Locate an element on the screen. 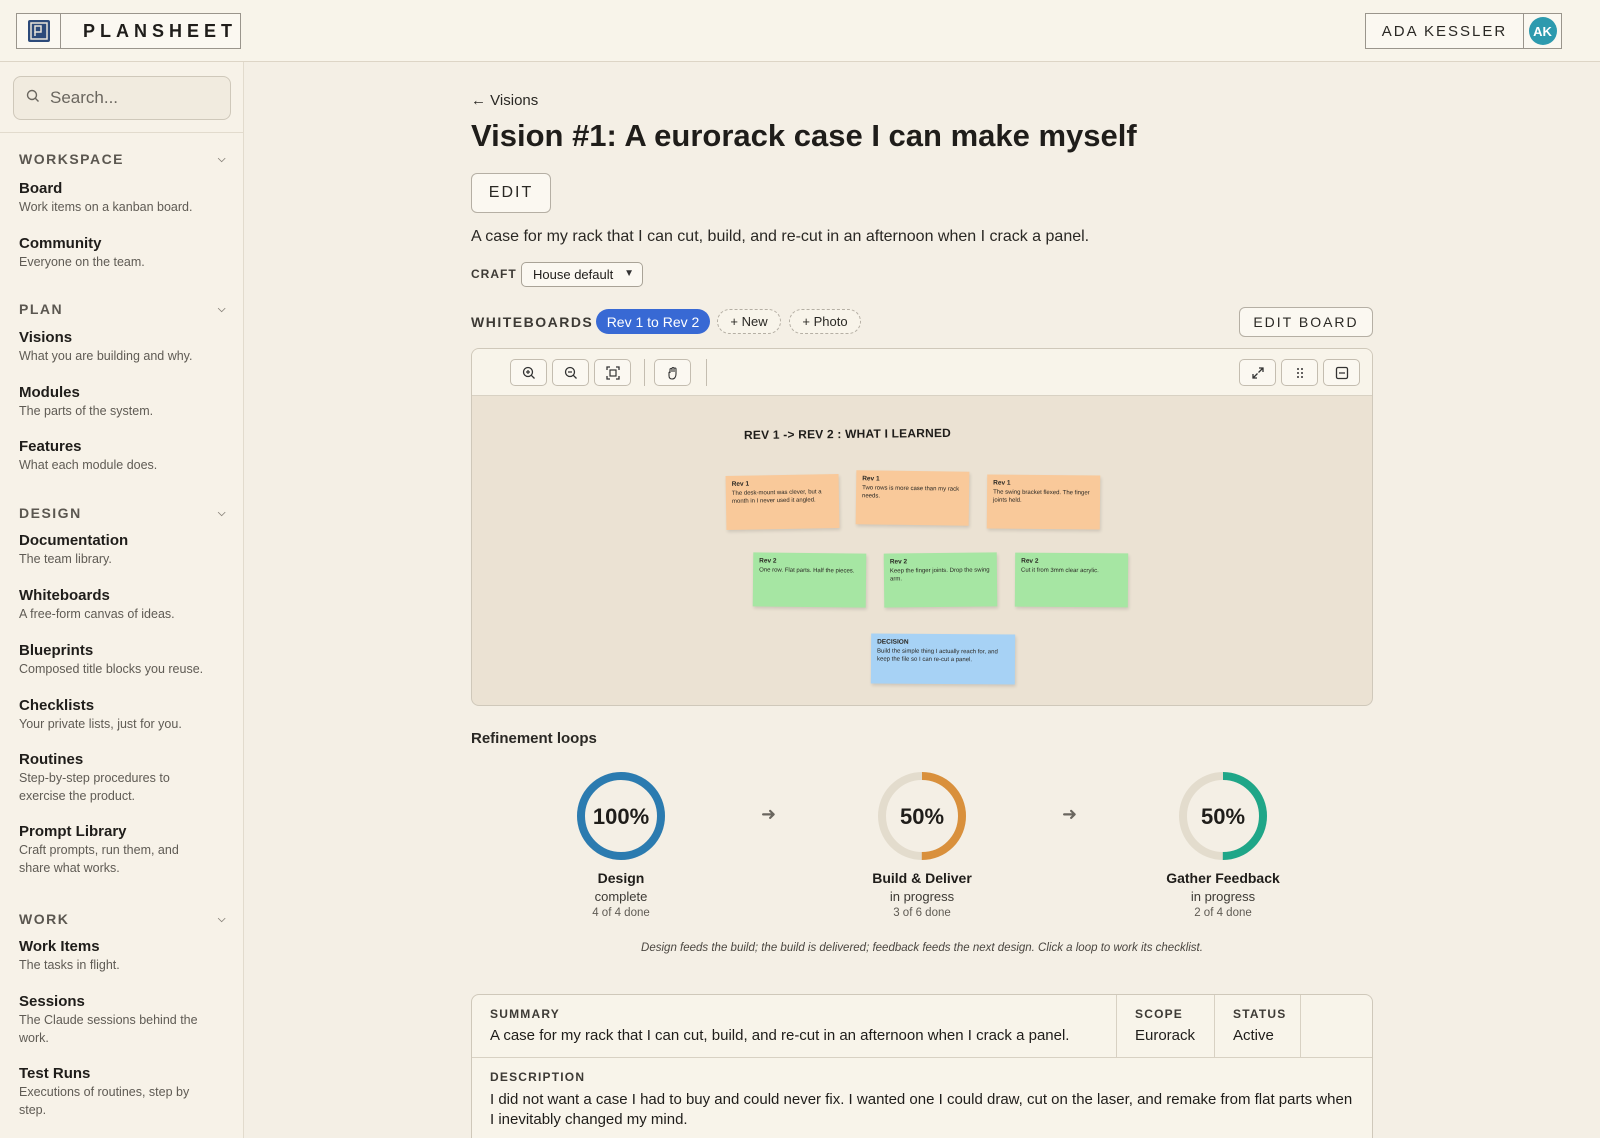  craft-label: CRAFT is located at coordinates (494, 274).